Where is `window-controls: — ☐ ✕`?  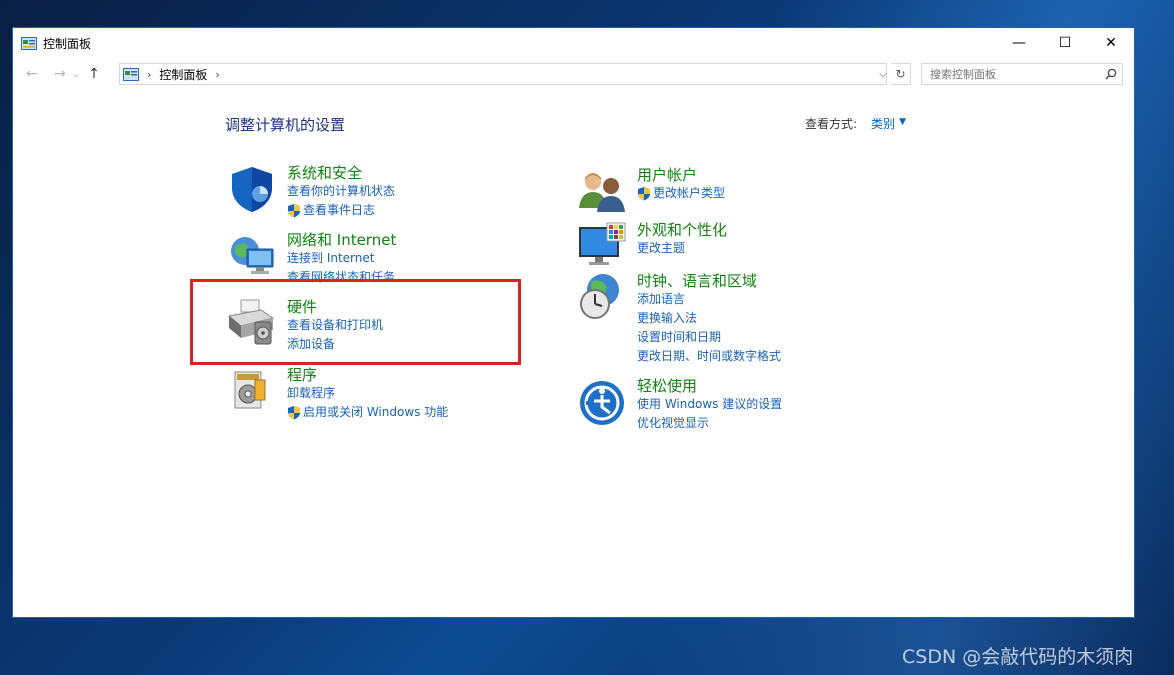
window-controls: — ☐ ✕ is located at coordinates (1065, 43).